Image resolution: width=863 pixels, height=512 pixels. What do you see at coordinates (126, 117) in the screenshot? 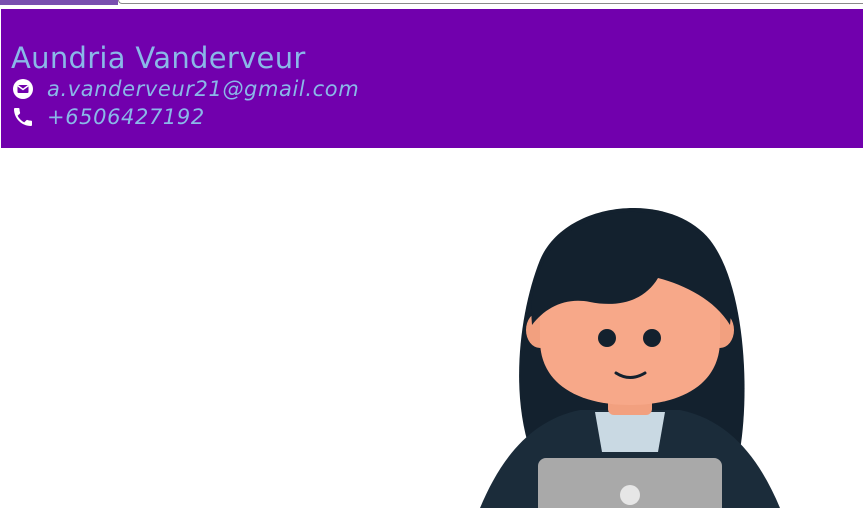
I see `phone-link: +6506427192` at bounding box center [126, 117].